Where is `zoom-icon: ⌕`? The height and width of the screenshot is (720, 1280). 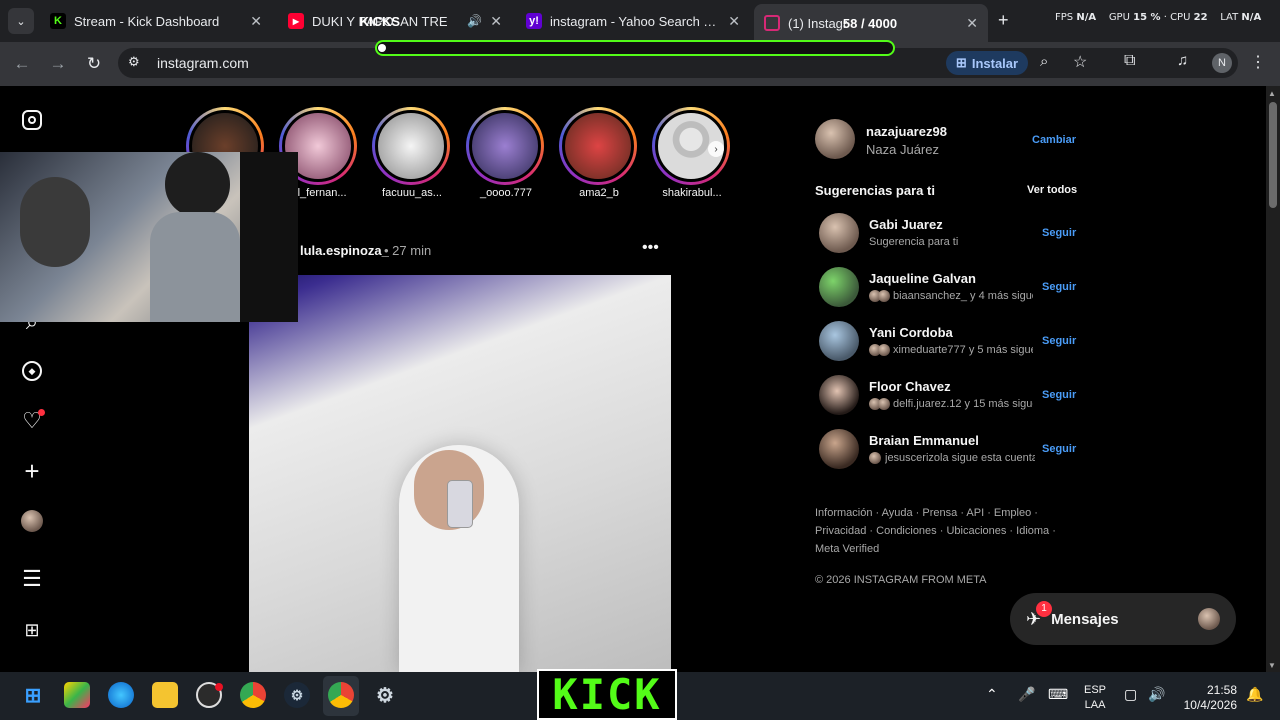
zoom-icon: ⌕ is located at coordinates (1044, 61).